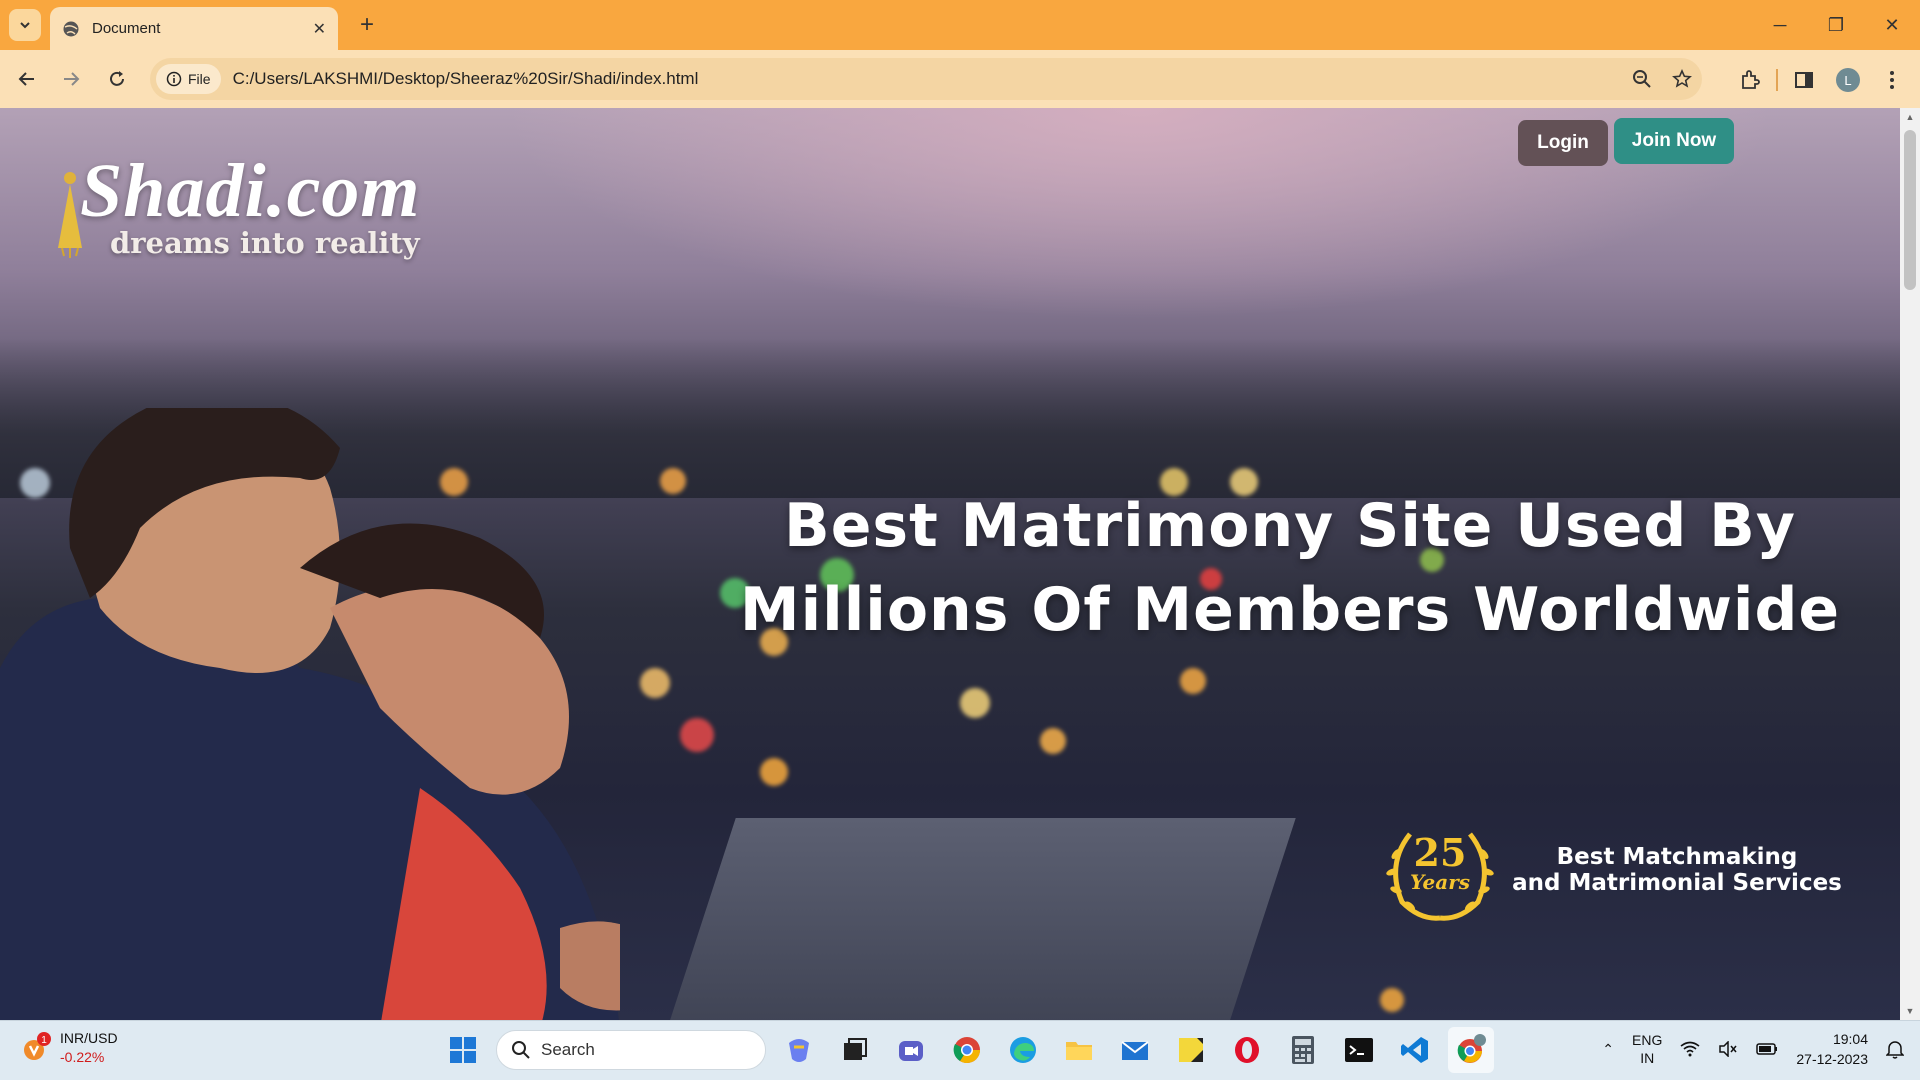 The image size is (1920, 1080). What do you see at coordinates (1836, 25) in the screenshot?
I see `restore-button: ❐` at bounding box center [1836, 25].